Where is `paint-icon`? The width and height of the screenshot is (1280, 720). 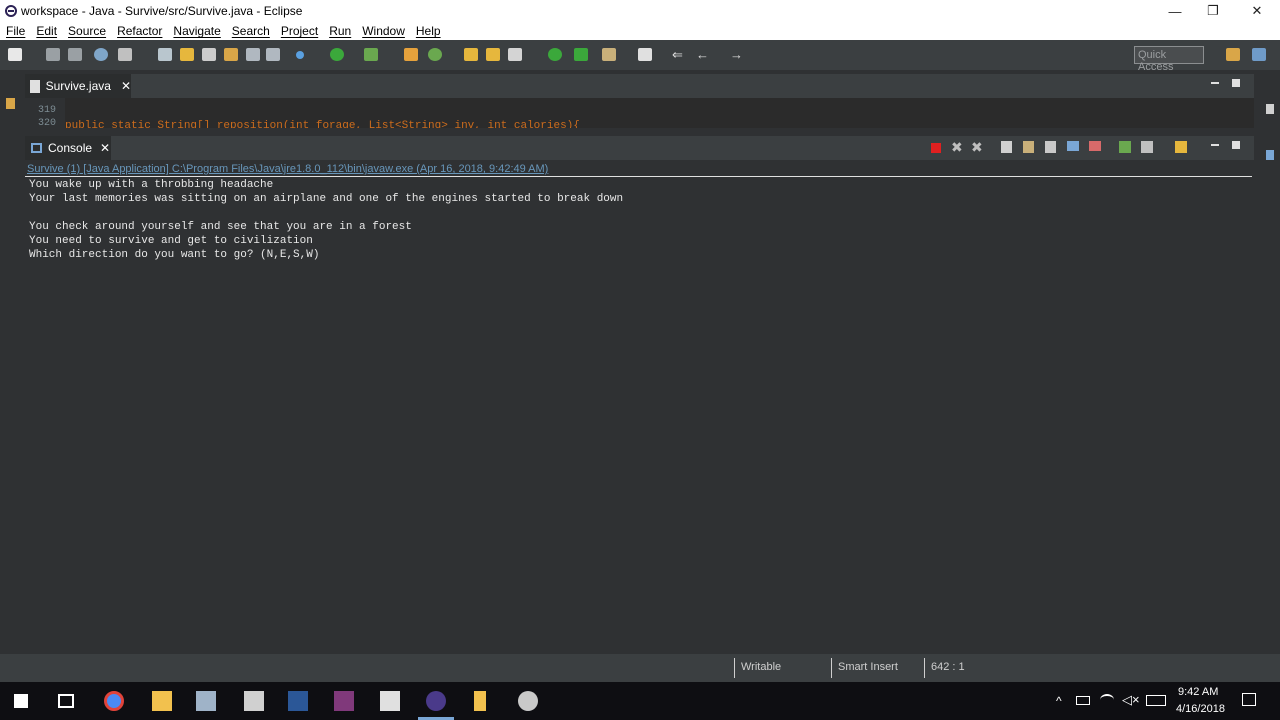
paint-icon is located at coordinates (528, 701).